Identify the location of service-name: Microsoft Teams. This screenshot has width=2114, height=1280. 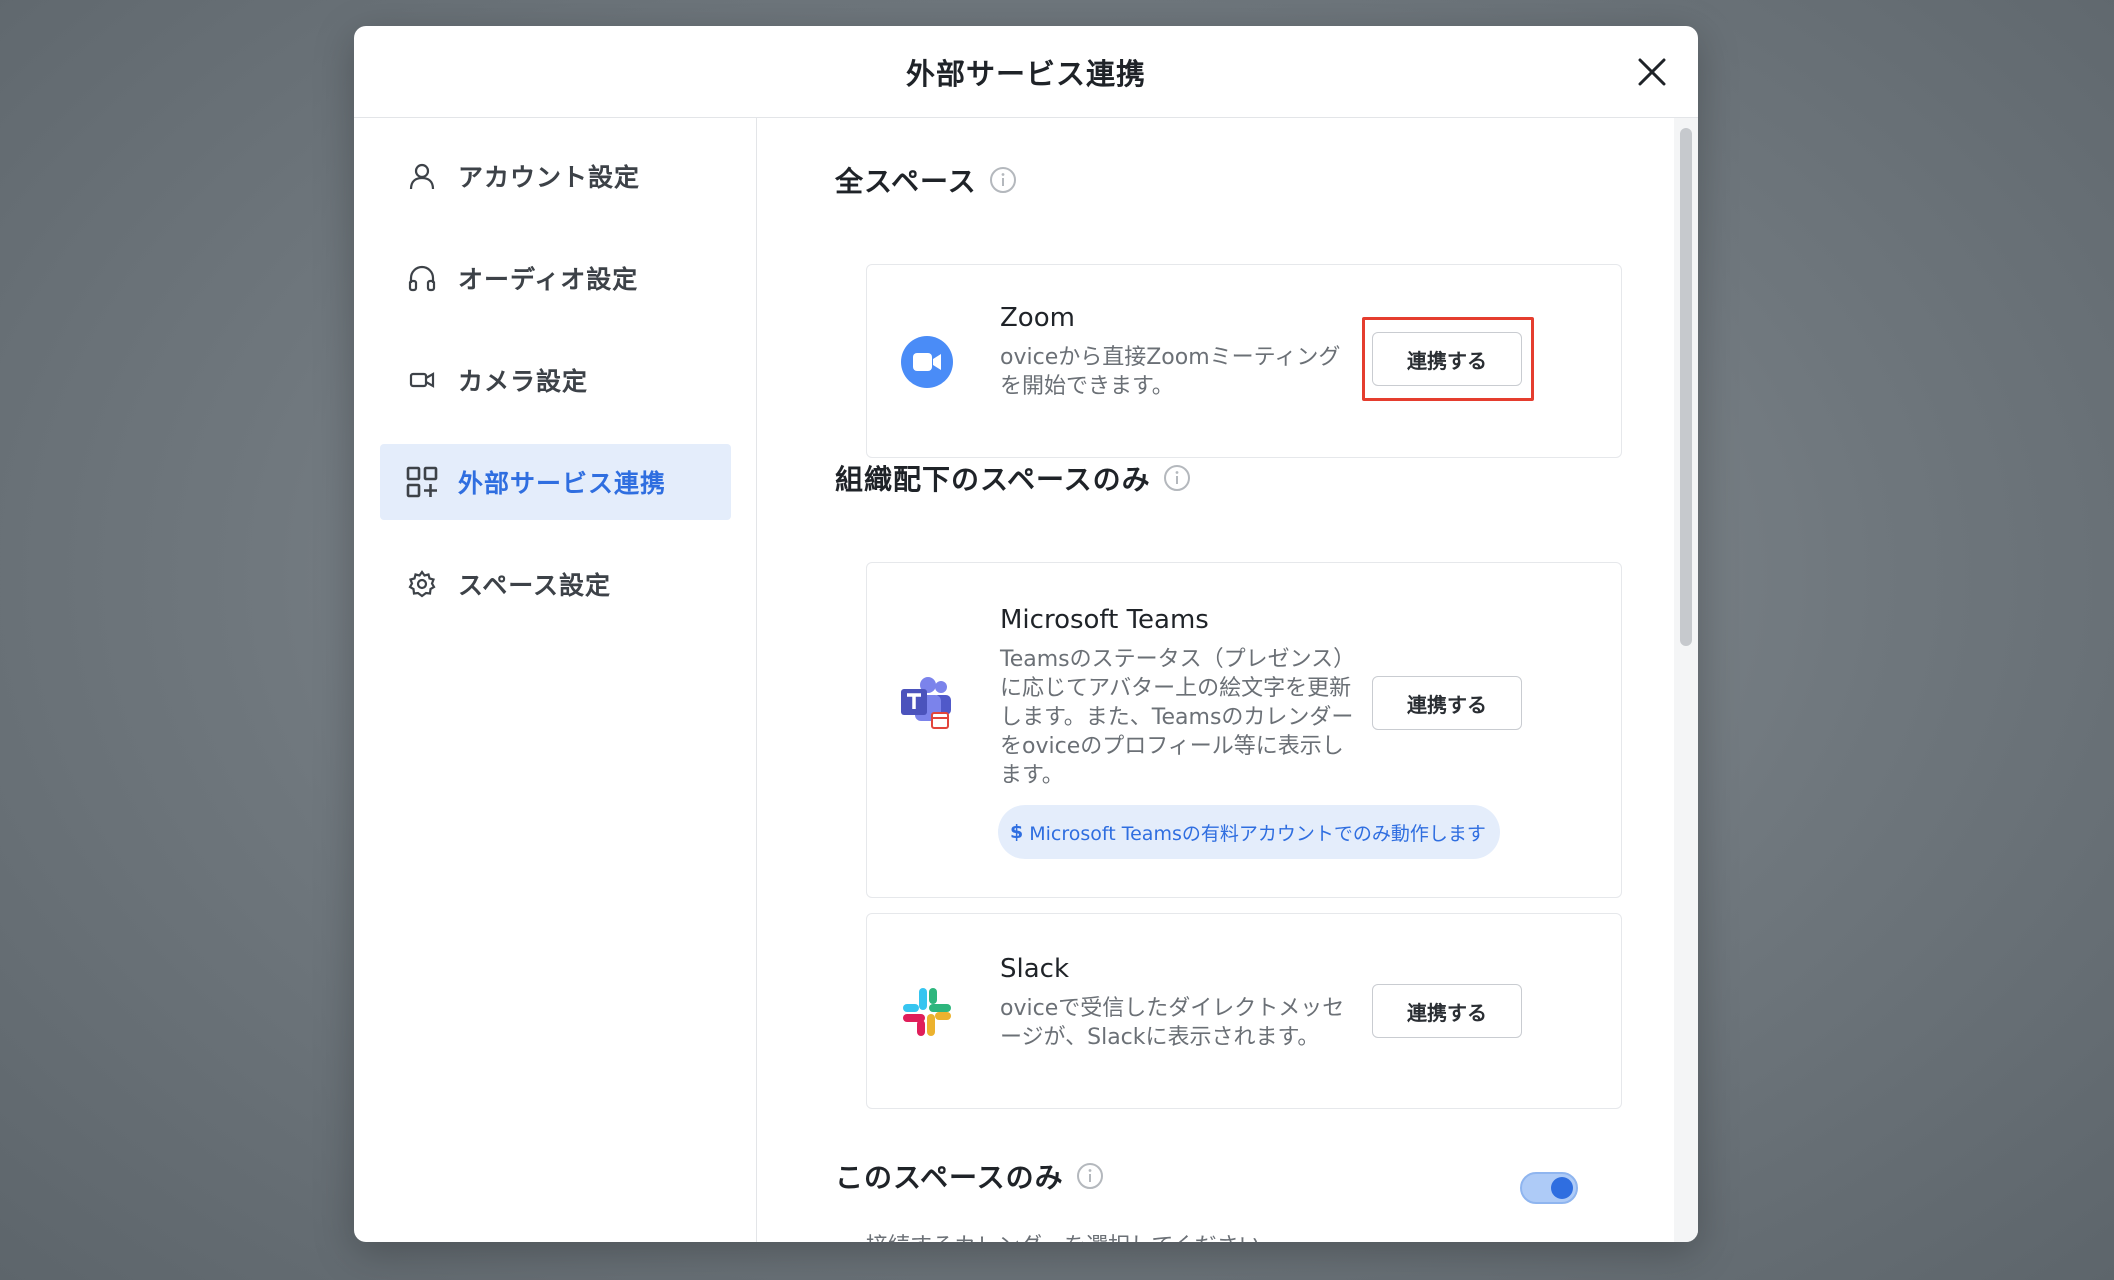
(1104, 620).